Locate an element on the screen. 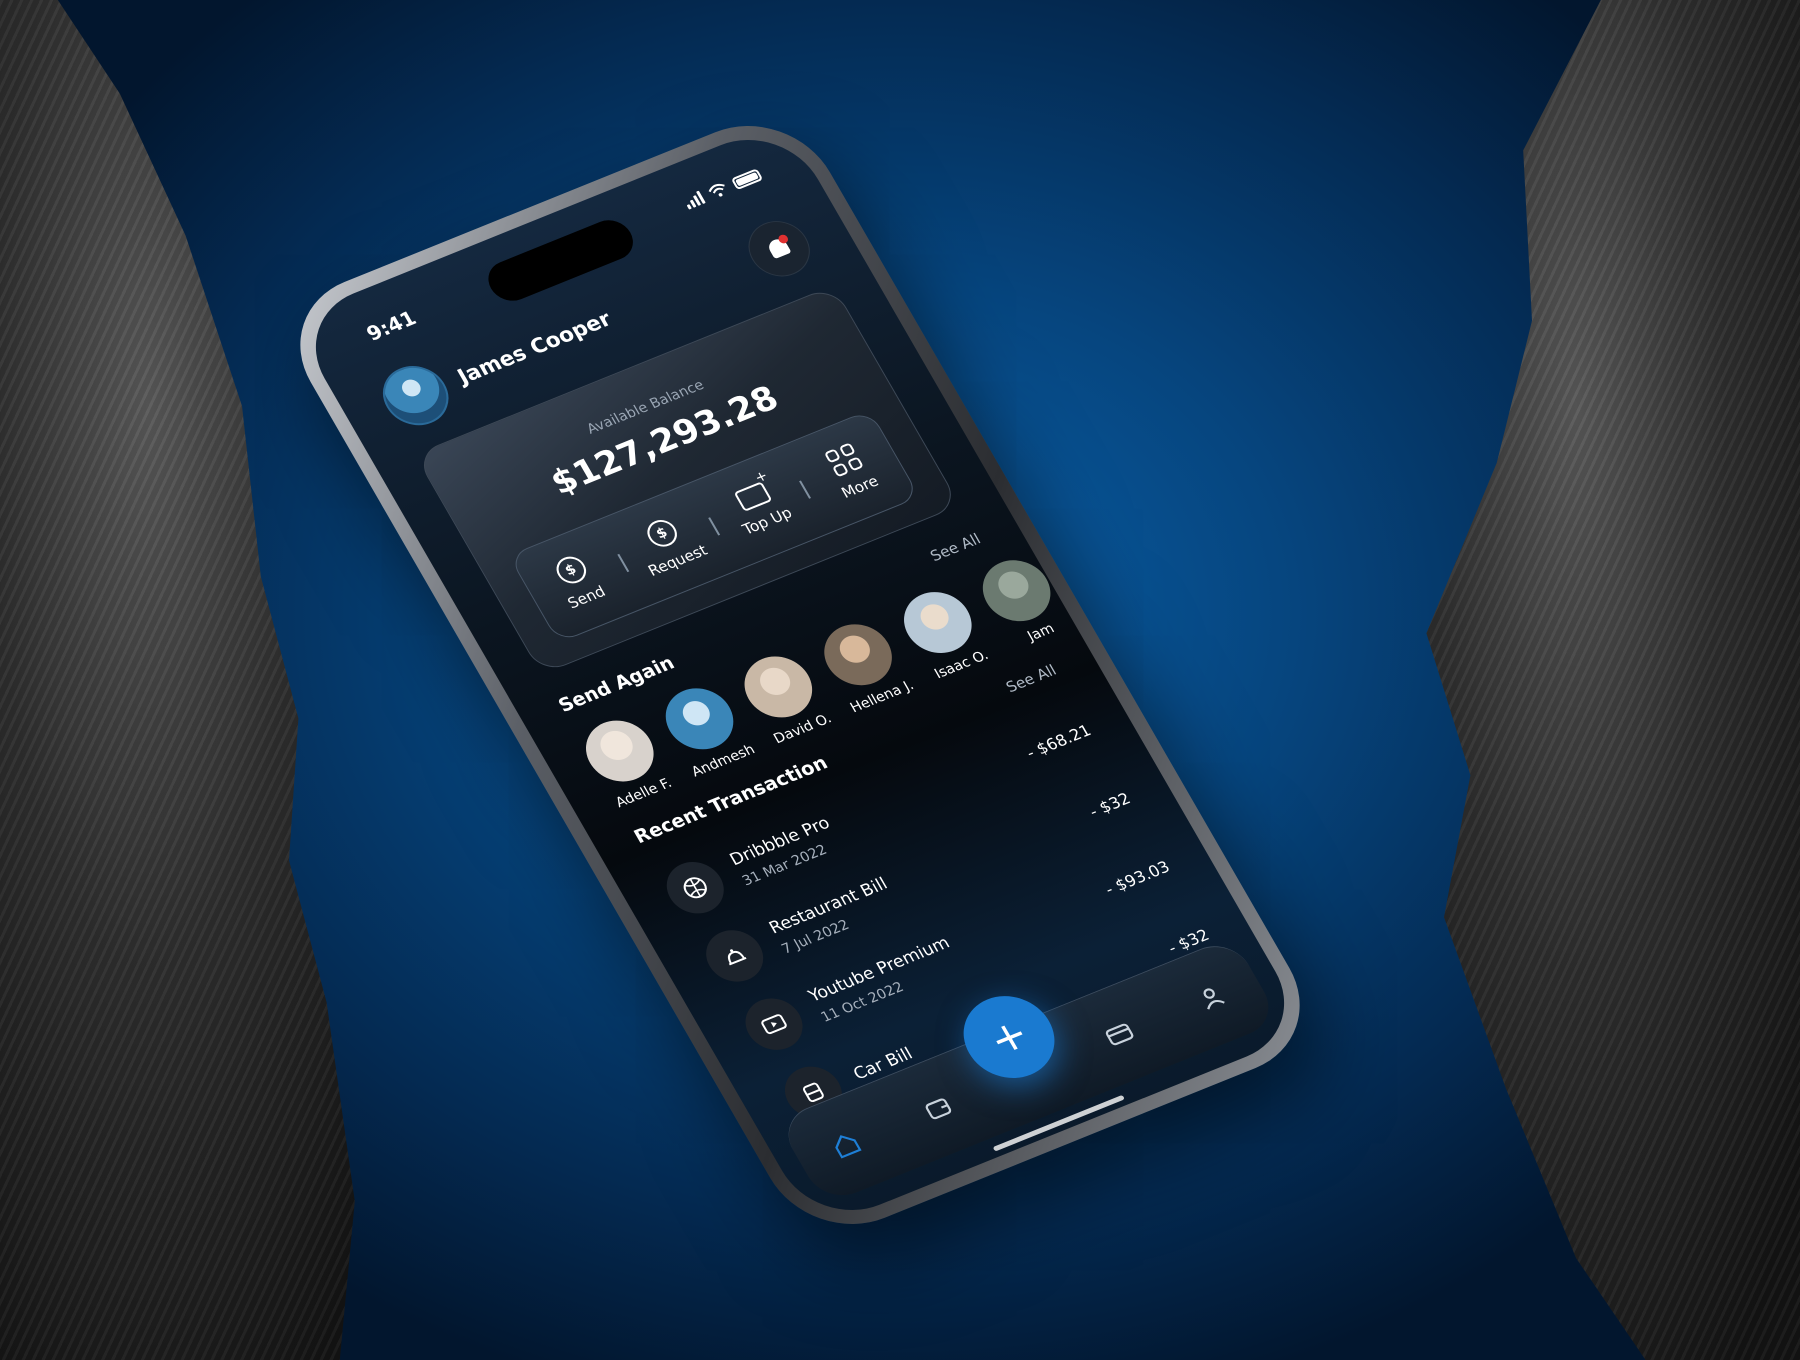 The image size is (1800, 1360). recent-see-all-link: See All is located at coordinates (1031, 678).